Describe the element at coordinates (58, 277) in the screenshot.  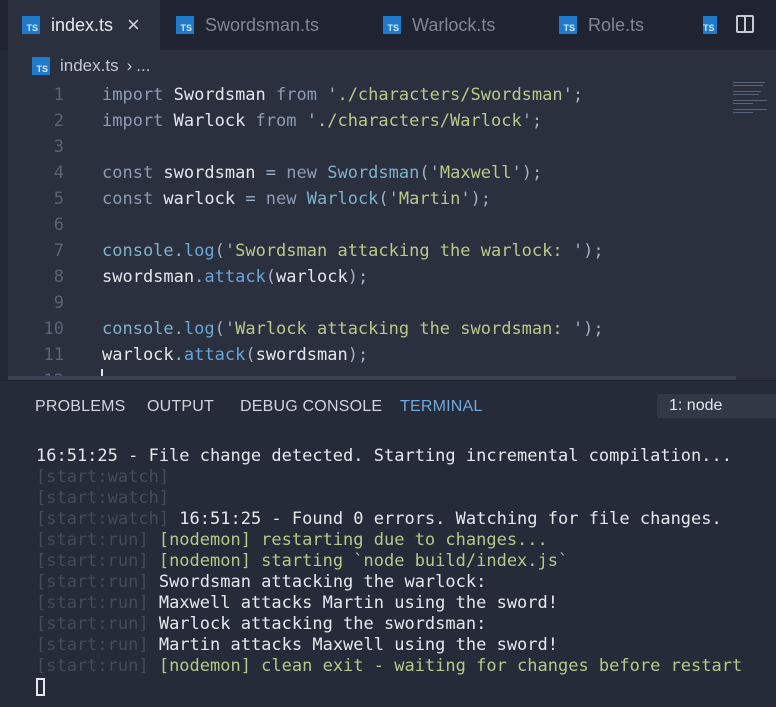
I see `line-number: 8` at that location.